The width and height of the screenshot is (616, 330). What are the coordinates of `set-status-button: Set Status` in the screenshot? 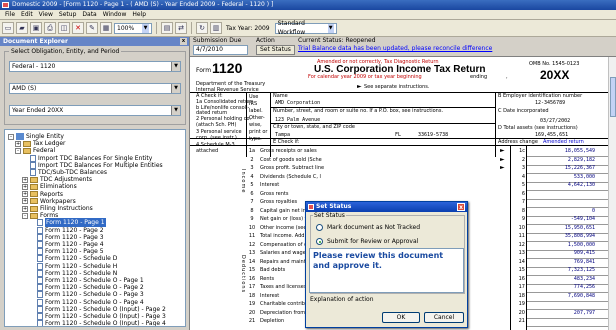 It's located at (275, 50).